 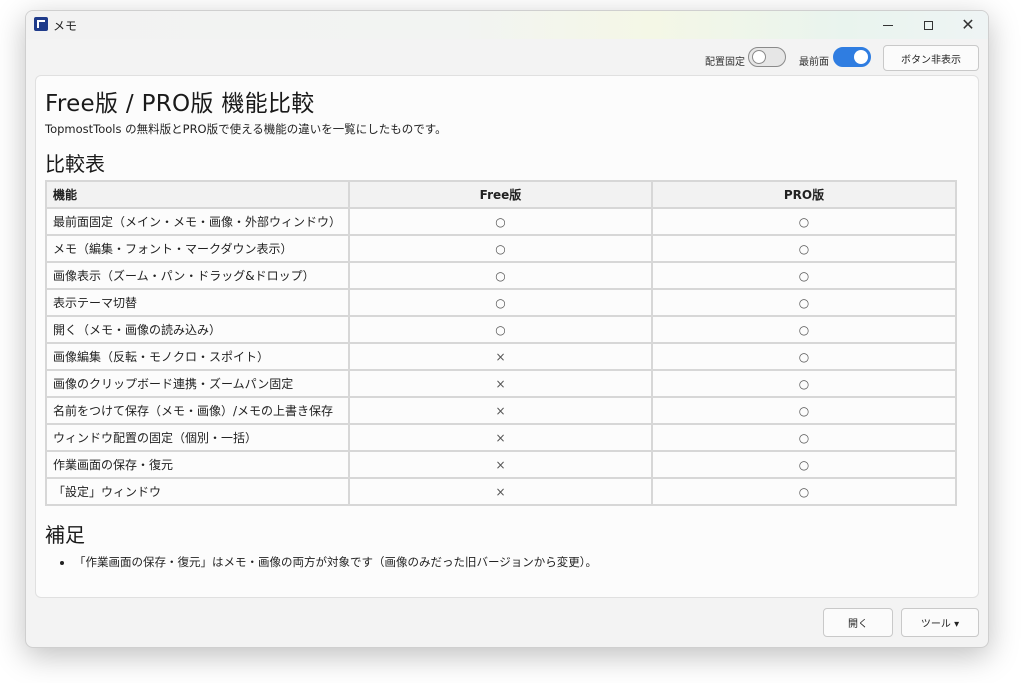 I want to click on page-title: Free版 / PRO版 機能比較, so click(x=180, y=104).